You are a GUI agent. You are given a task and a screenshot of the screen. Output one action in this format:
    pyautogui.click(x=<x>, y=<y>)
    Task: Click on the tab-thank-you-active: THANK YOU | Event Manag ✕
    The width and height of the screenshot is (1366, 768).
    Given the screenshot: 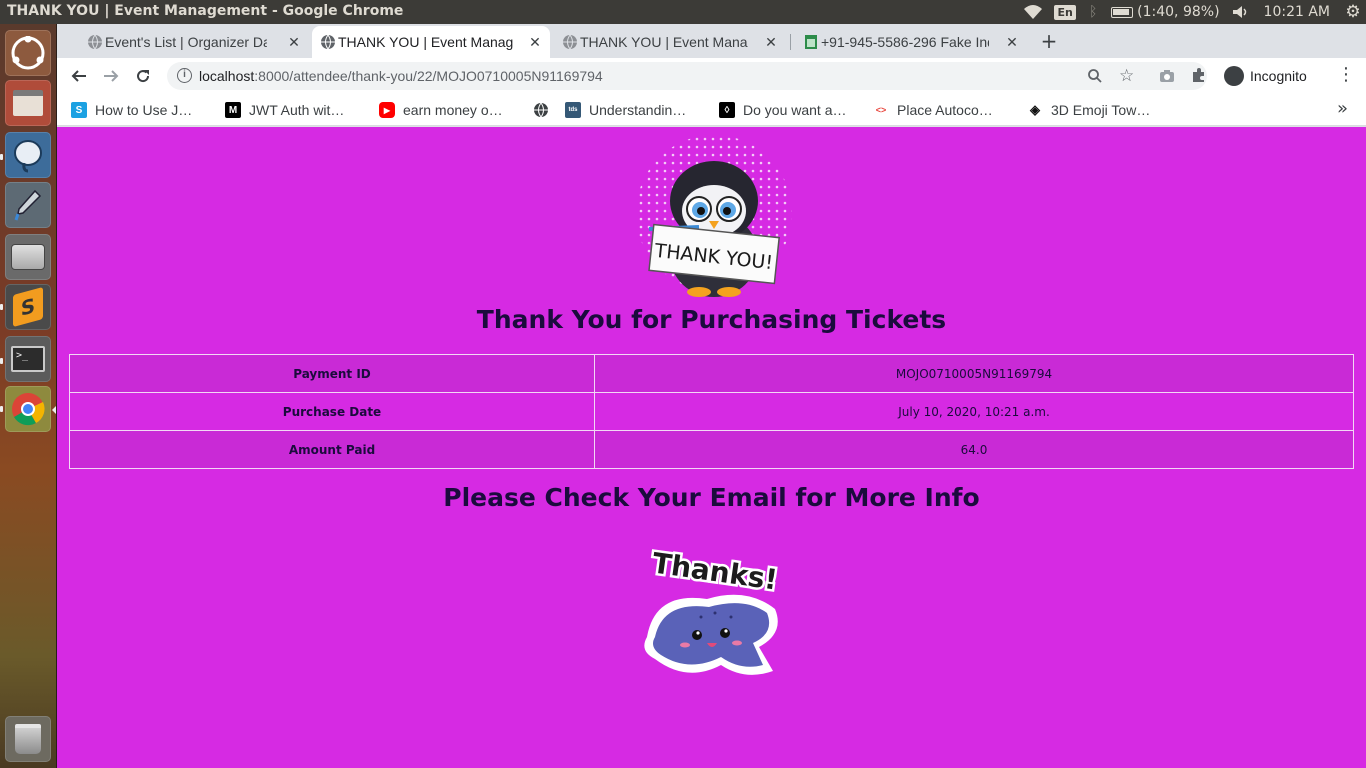 What is the action you would take?
    pyautogui.click(x=431, y=42)
    